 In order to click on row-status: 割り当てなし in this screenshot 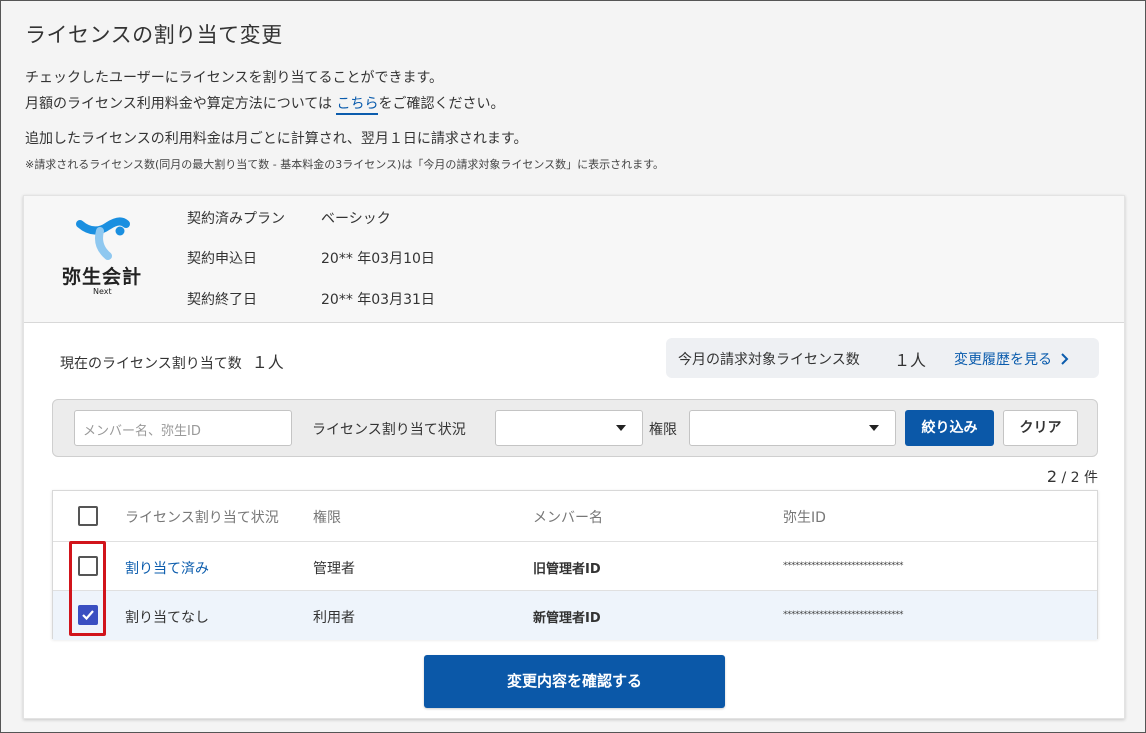, I will do `click(167, 618)`.